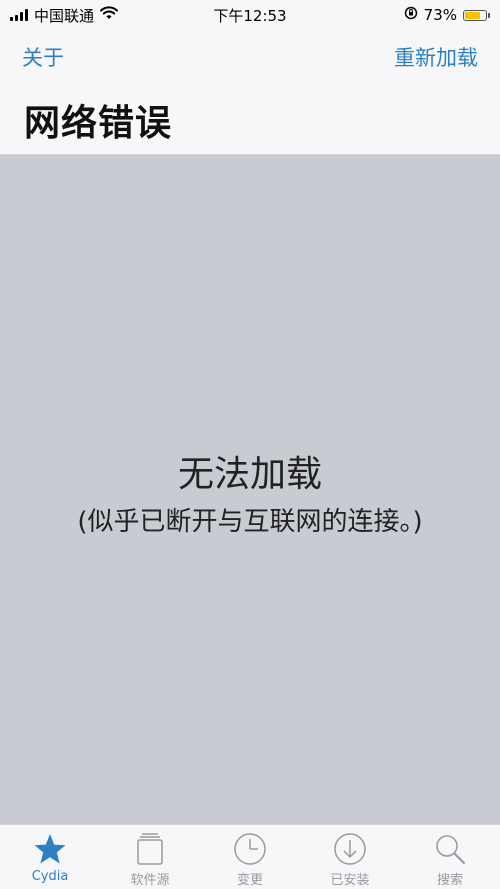  Describe the element at coordinates (150, 880) in the screenshot. I see `tab-label: 软件源` at that location.